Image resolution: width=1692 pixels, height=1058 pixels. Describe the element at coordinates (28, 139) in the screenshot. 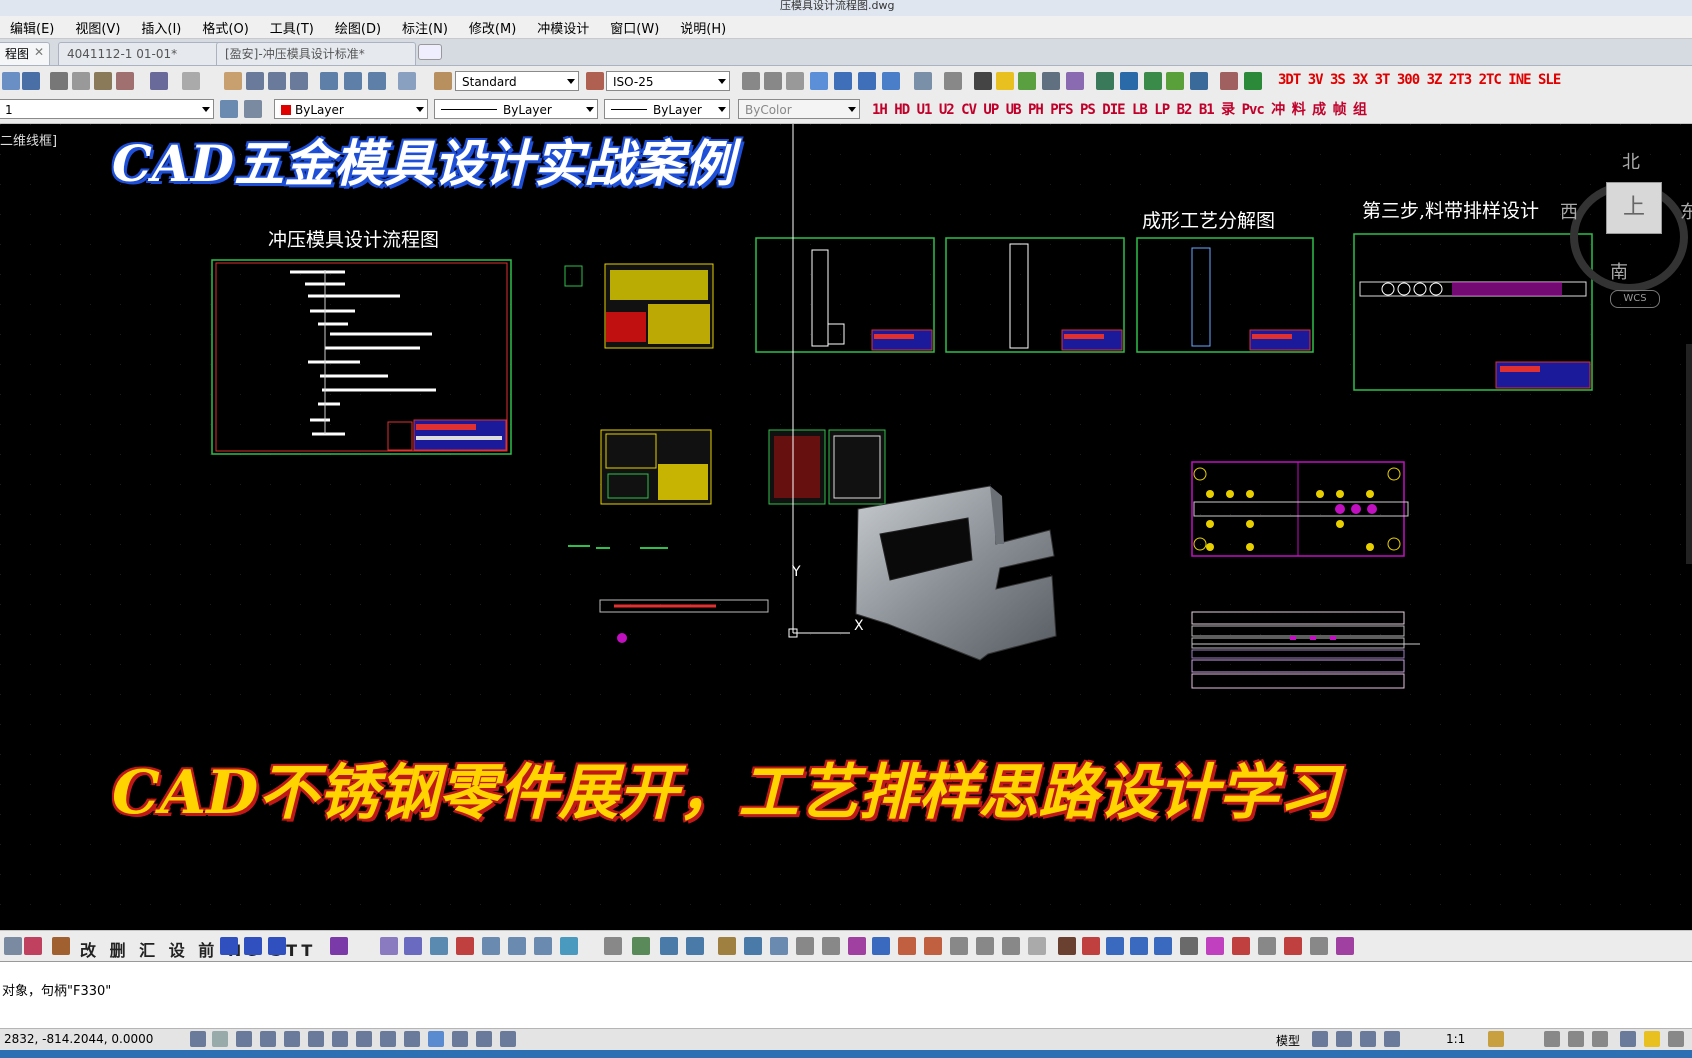

I see `viewport-label: 二维线框]` at that location.